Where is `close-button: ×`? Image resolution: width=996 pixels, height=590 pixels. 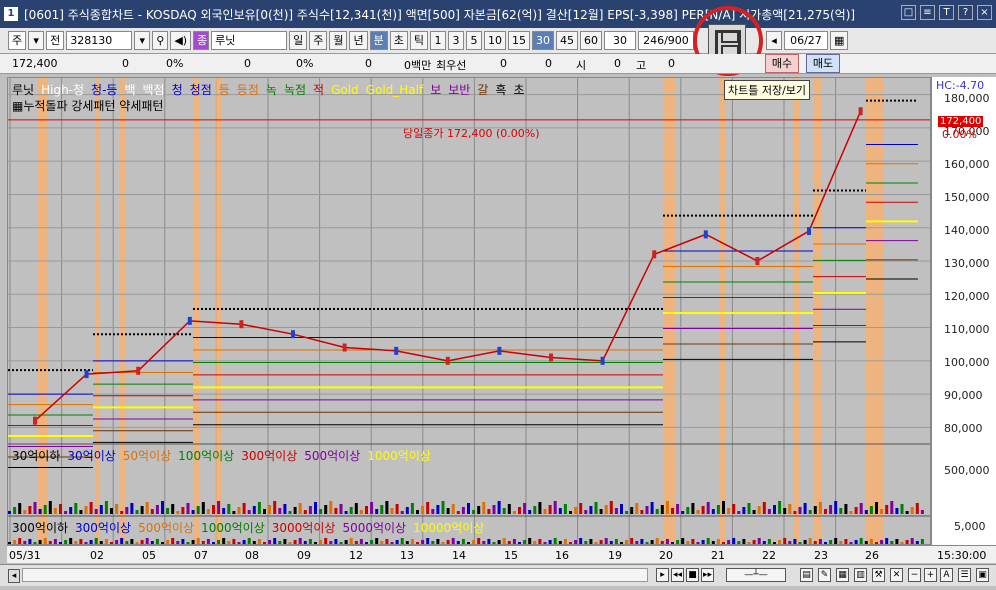 close-button: × is located at coordinates (984, 12).